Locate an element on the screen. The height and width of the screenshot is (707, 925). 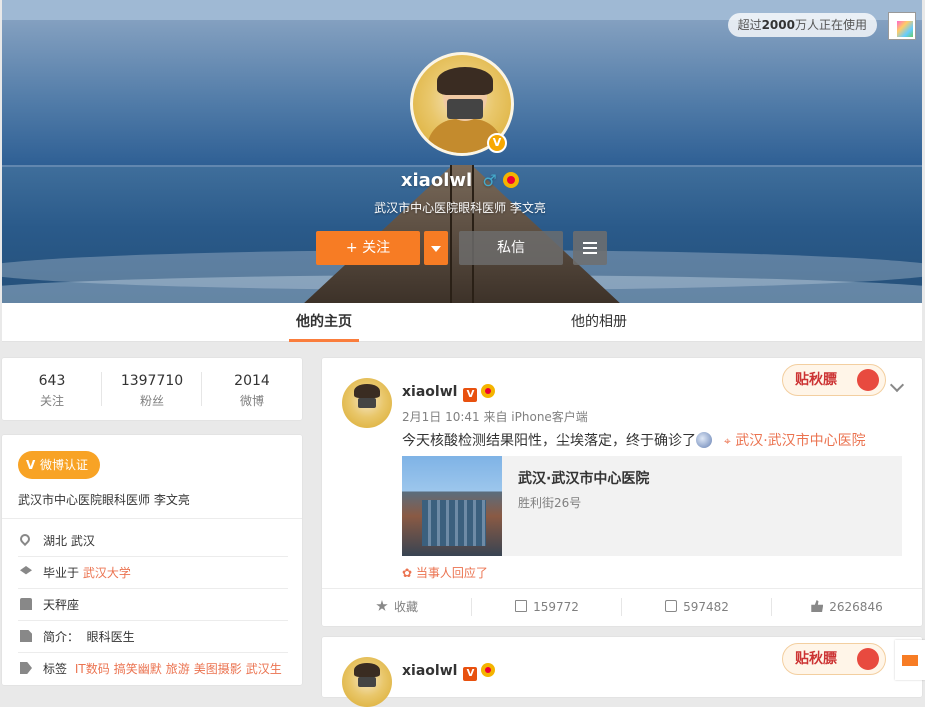
stat-value: 1397710 is located at coordinates (152, 381).